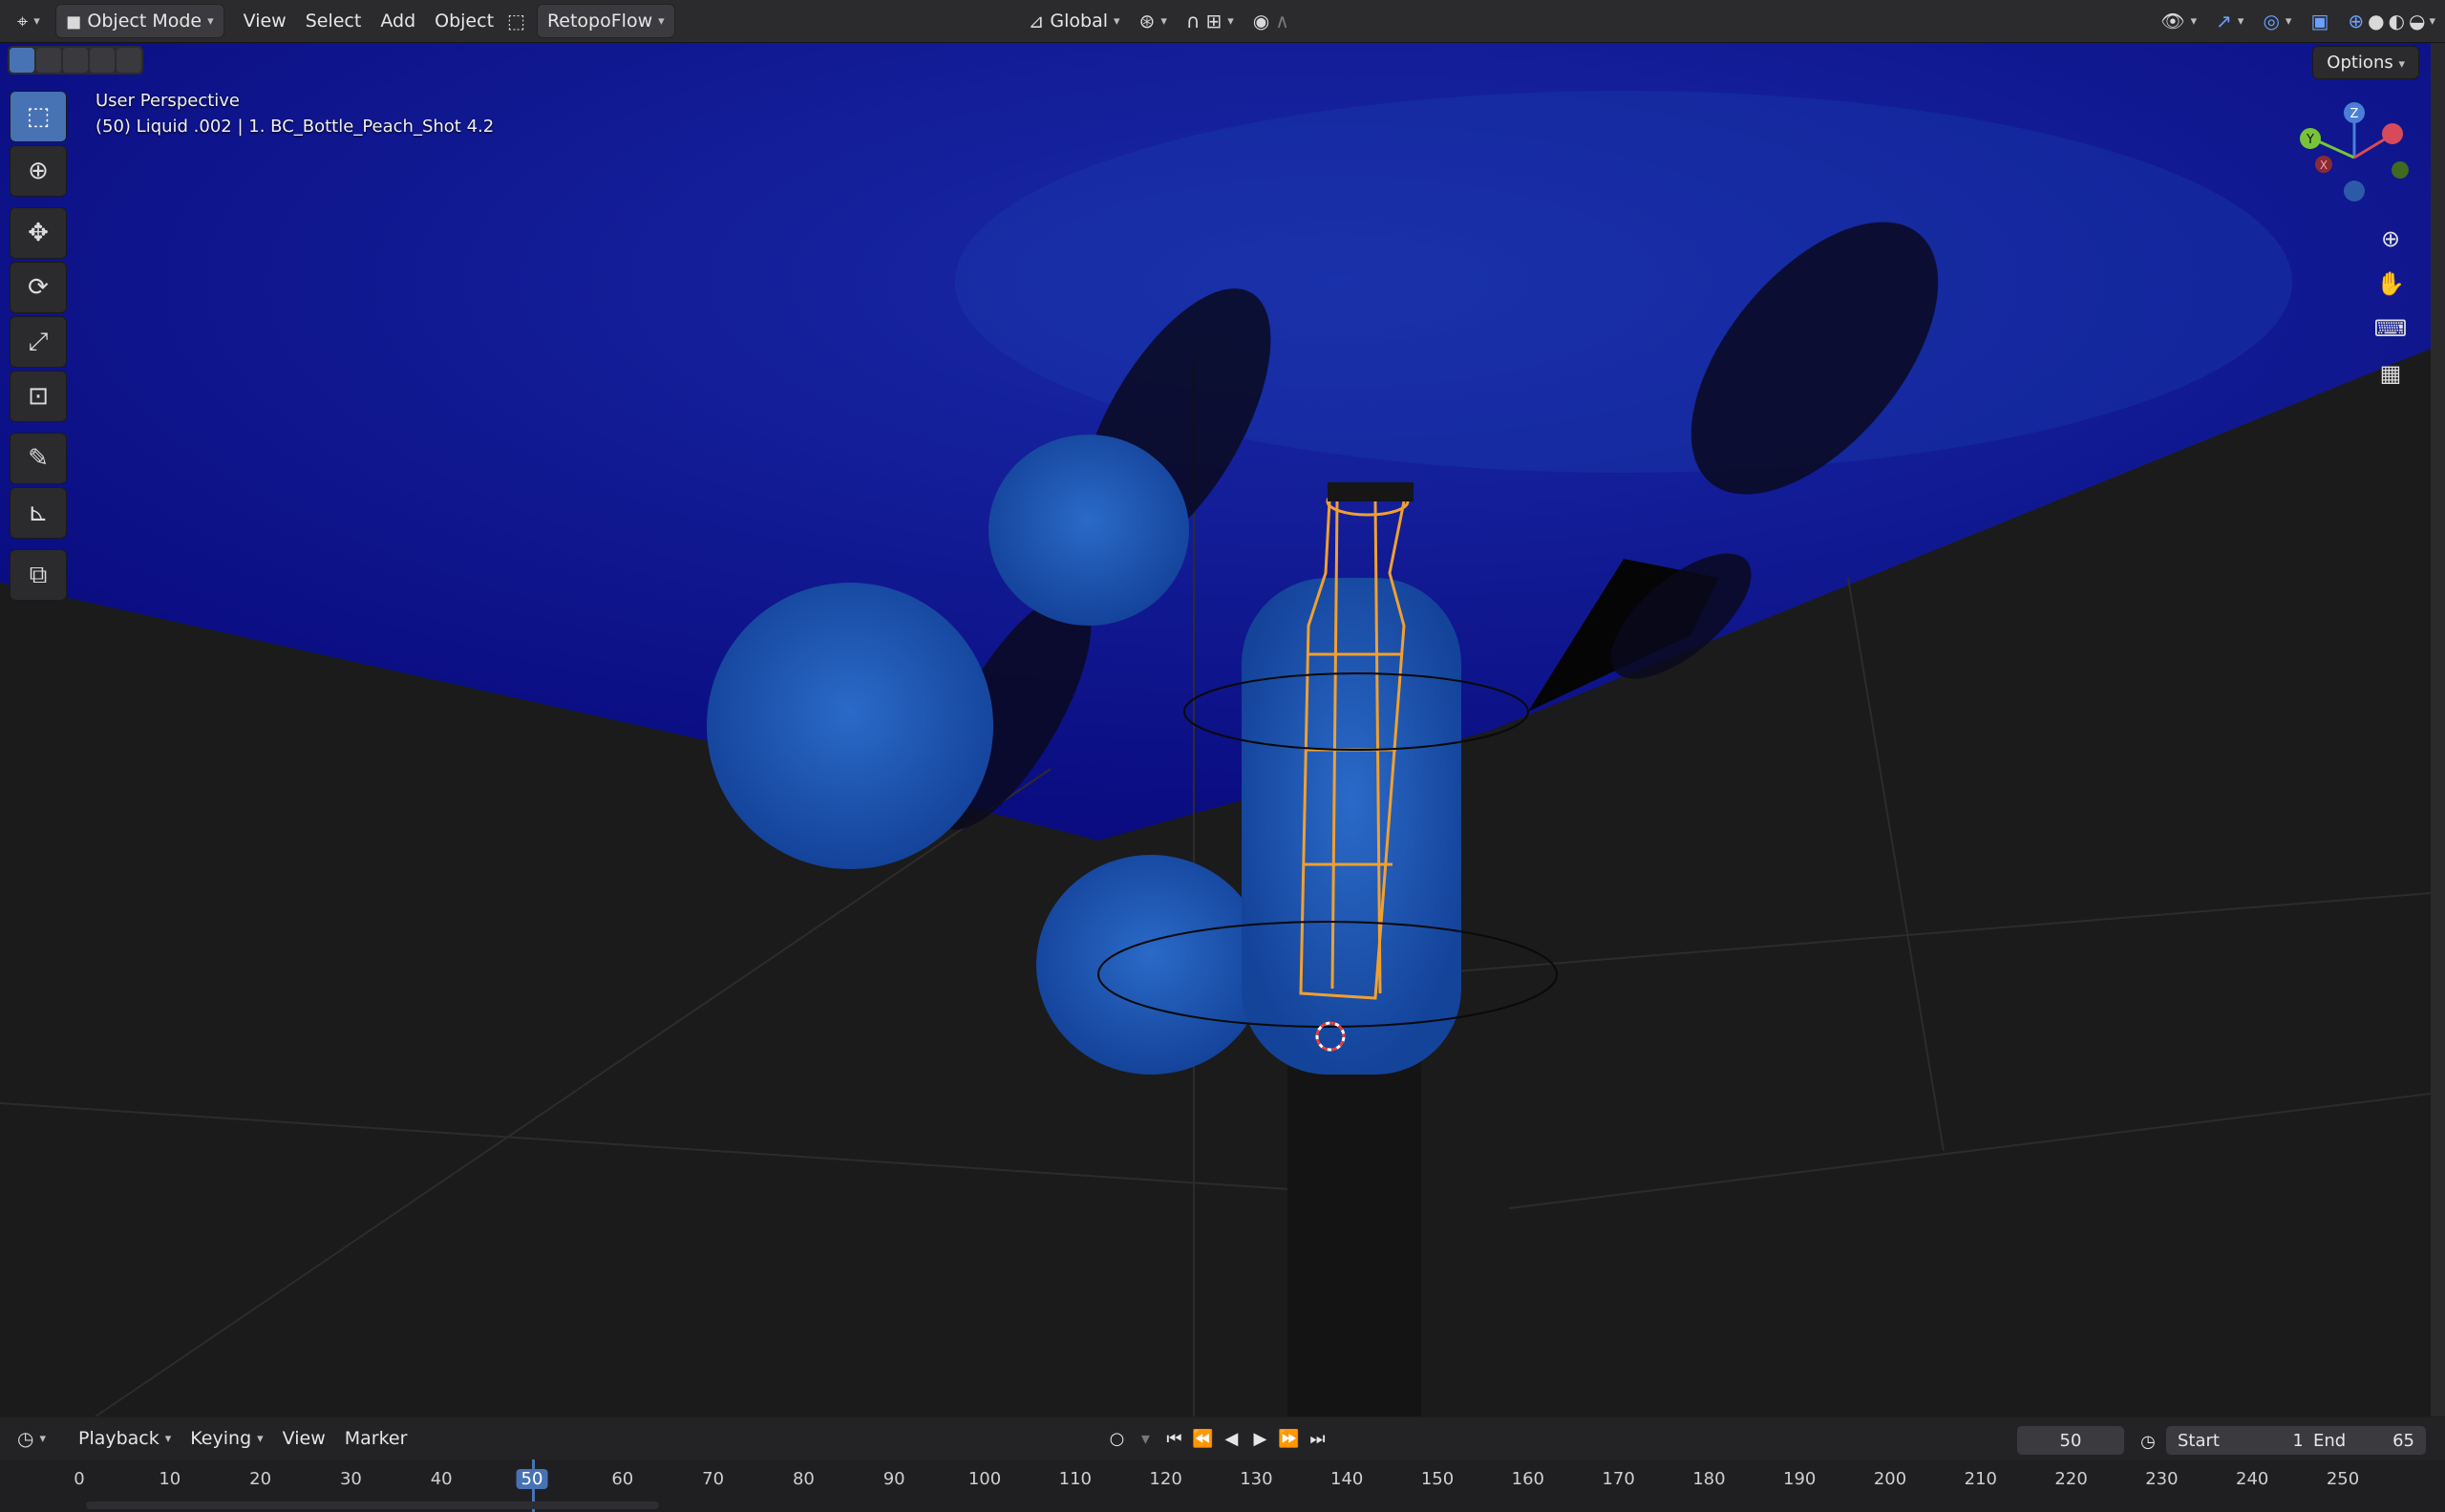 The height and width of the screenshot is (1512, 2445). I want to click on play-reverse-icon: ◀, so click(1232, 1438).